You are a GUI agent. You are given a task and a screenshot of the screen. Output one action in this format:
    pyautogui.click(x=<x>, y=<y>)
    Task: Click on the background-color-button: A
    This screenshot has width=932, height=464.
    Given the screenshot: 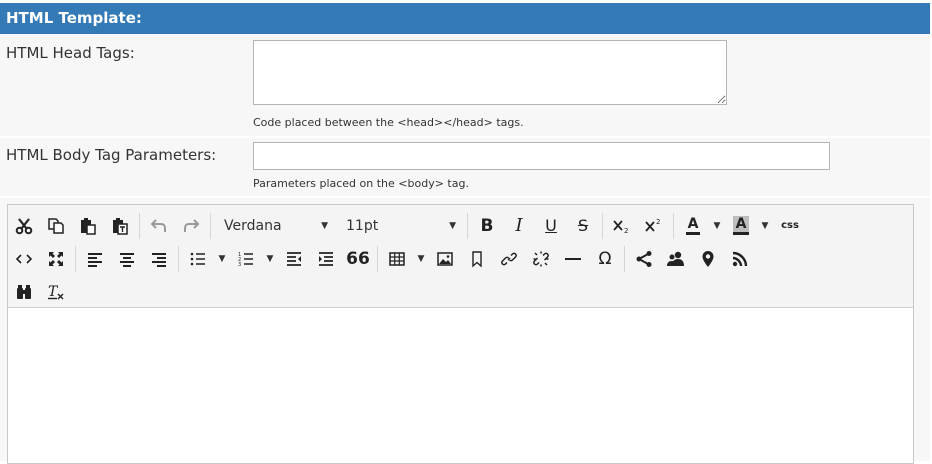 What is the action you would take?
    pyautogui.click(x=741, y=226)
    